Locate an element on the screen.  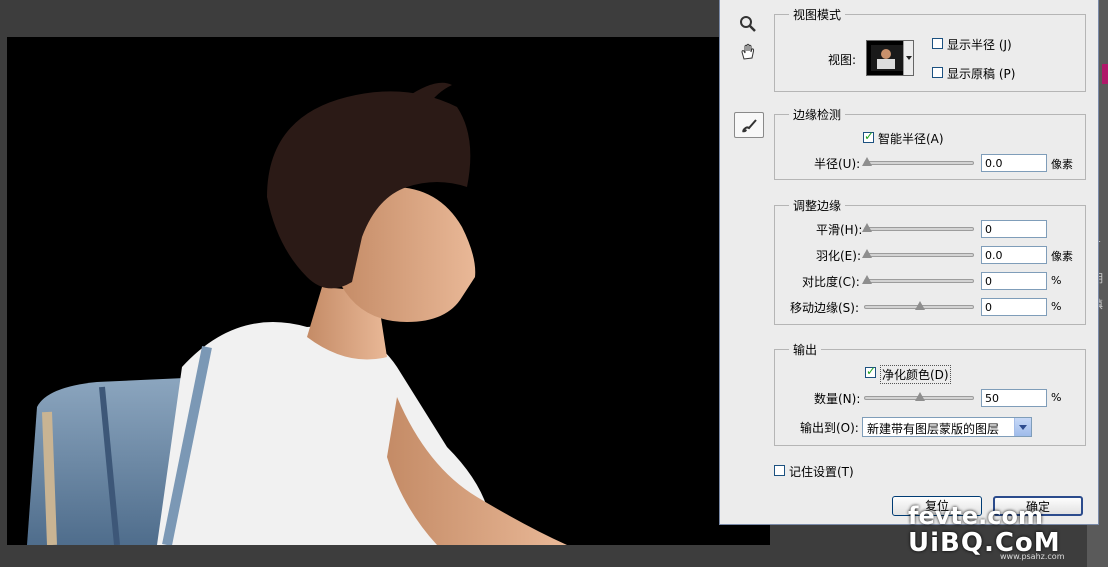
radius-input: 0.0 is located at coordinates (1014, 163).